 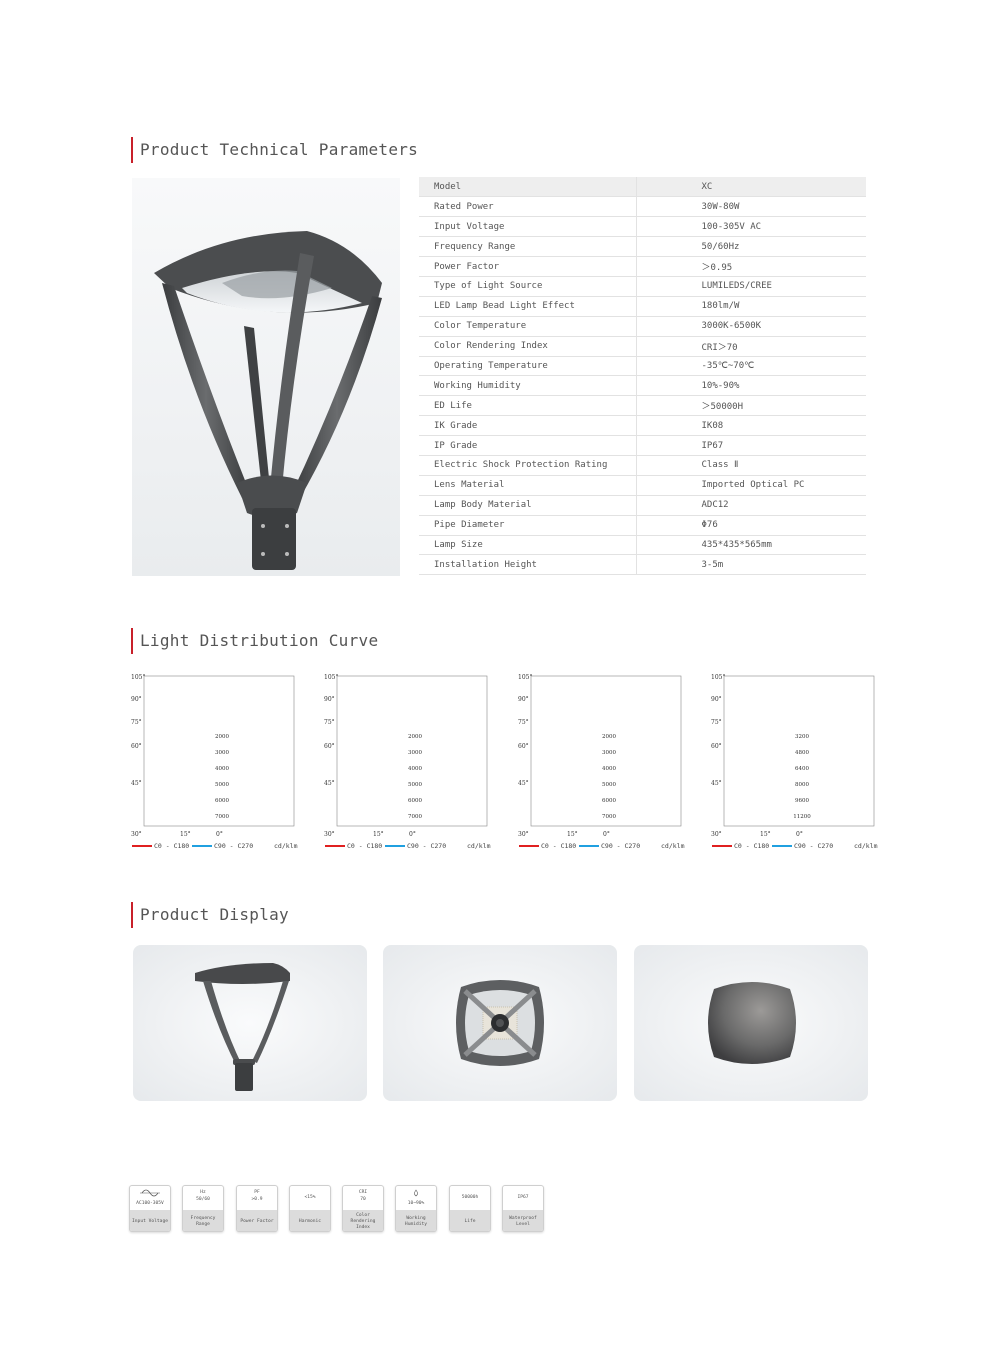 I want to click on spec-row: IK Grade IK08, so click(x=642, y=426).